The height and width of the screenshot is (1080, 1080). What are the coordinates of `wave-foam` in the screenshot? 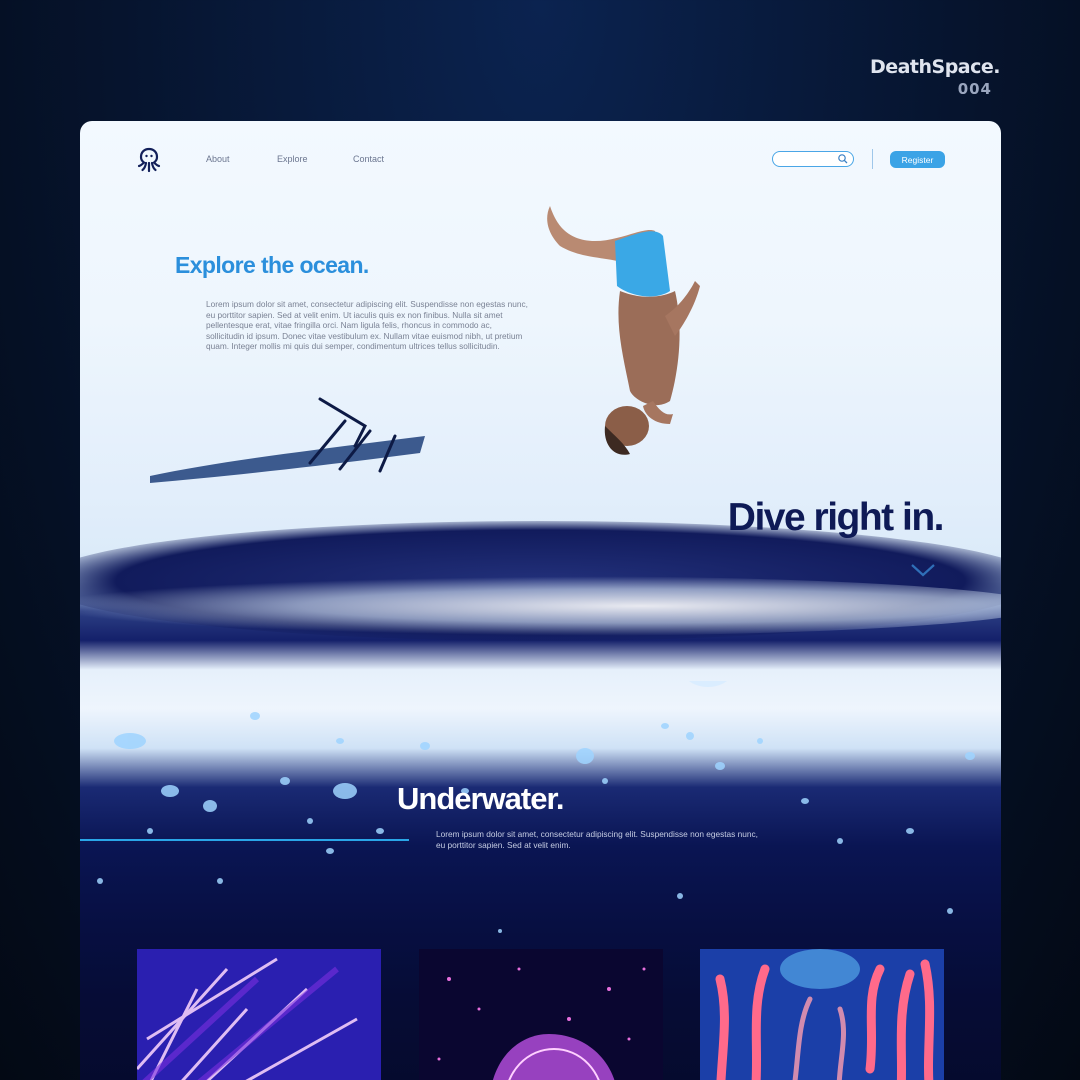 It's located at (540, 606).